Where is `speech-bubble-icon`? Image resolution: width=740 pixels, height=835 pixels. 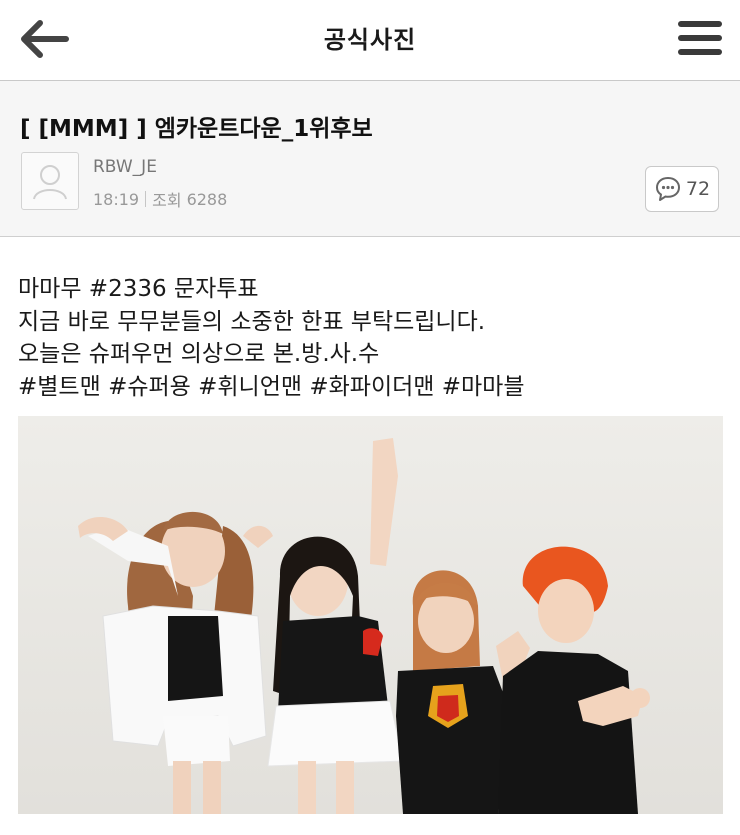
speech-bubble-icon is located at coordinates (667, 189).